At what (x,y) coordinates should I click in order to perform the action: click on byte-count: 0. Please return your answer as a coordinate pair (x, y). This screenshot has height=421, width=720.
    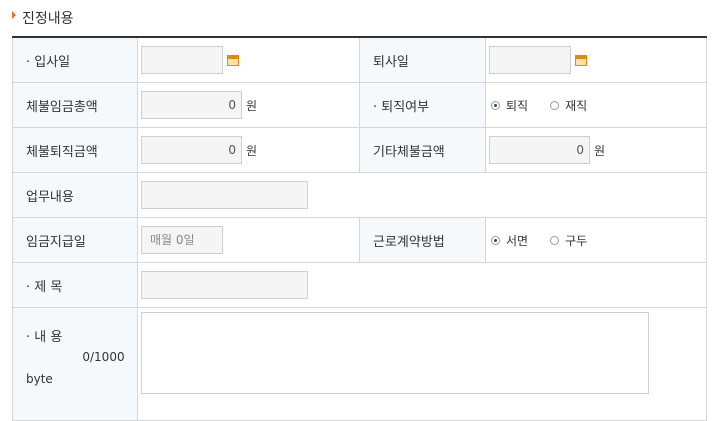
    Looking at the image, I should click on (86, 357).